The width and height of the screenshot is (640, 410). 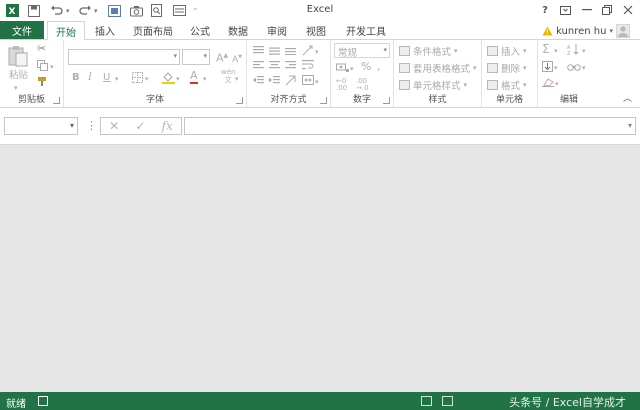 I want to click on cell-styles-button: 单元格样式 ▾, so click(x=433, y=85).